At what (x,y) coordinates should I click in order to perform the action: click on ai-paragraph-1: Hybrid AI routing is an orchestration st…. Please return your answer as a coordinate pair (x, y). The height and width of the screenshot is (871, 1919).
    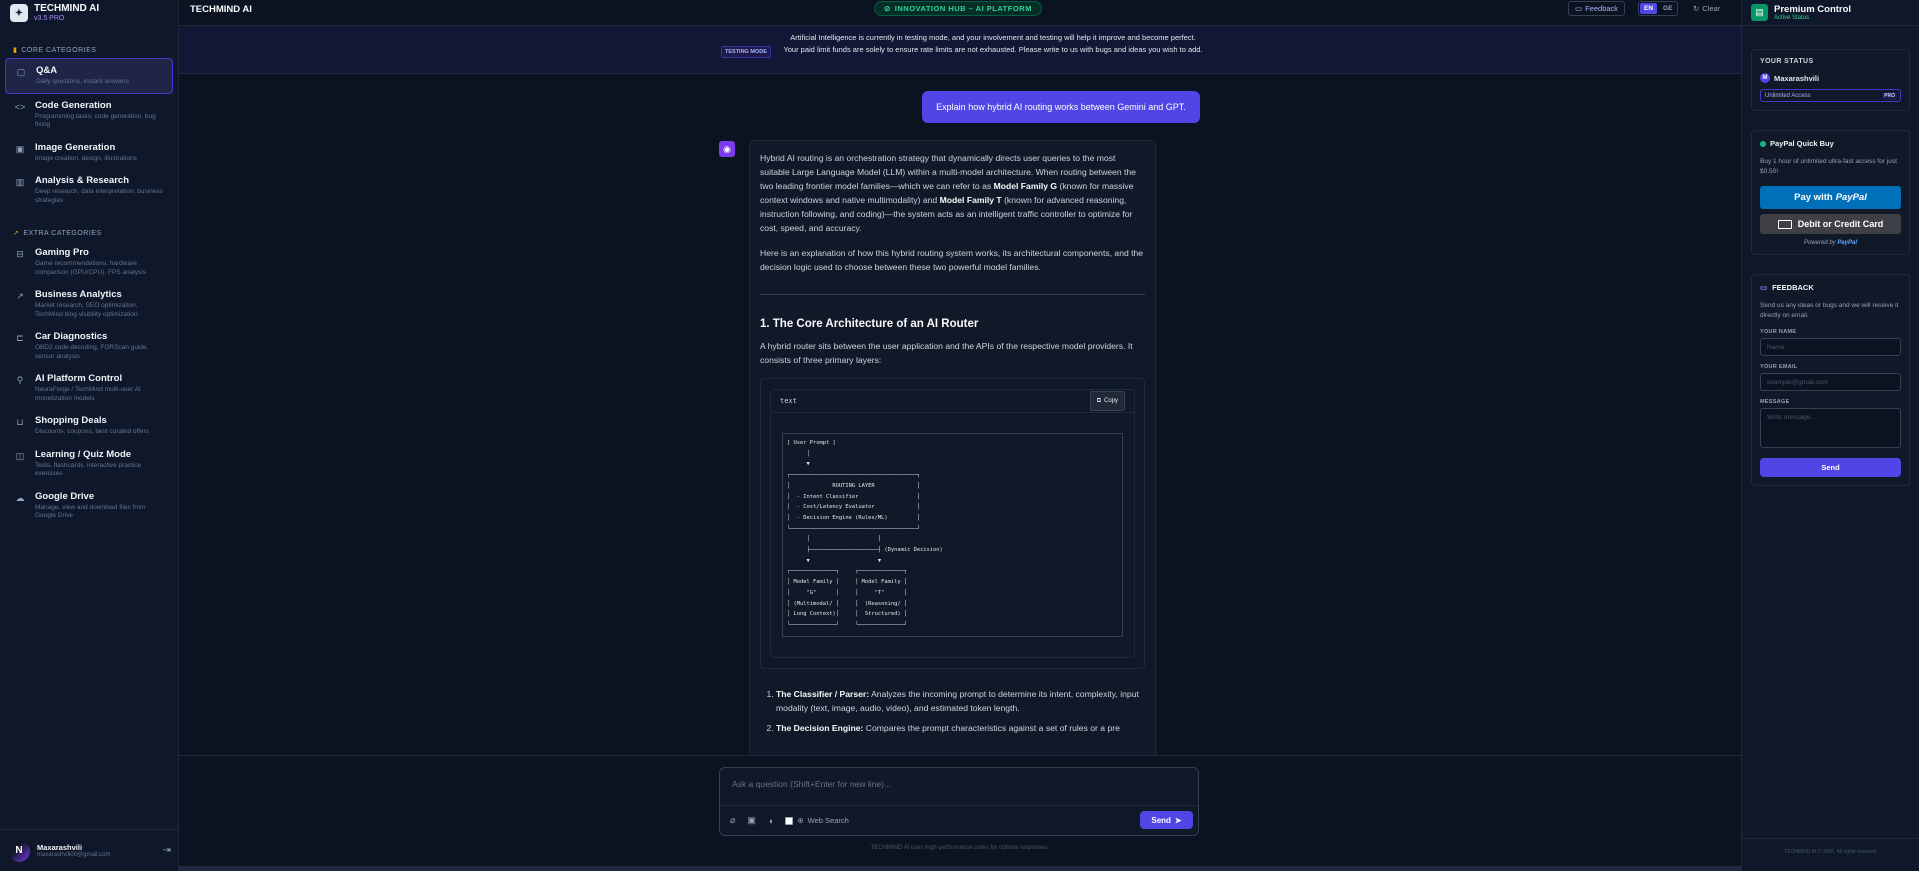
    Looking at the image, I should click on (952, 193).